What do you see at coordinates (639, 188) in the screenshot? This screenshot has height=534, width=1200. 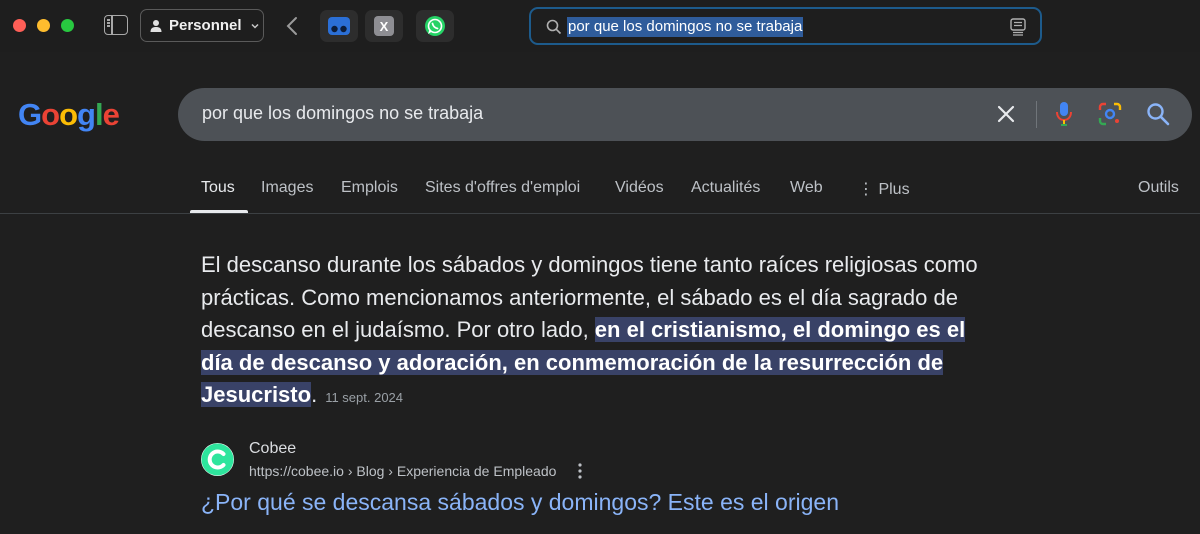 I see `tab-videos: Vidéos` at bounding box center [639, 188].